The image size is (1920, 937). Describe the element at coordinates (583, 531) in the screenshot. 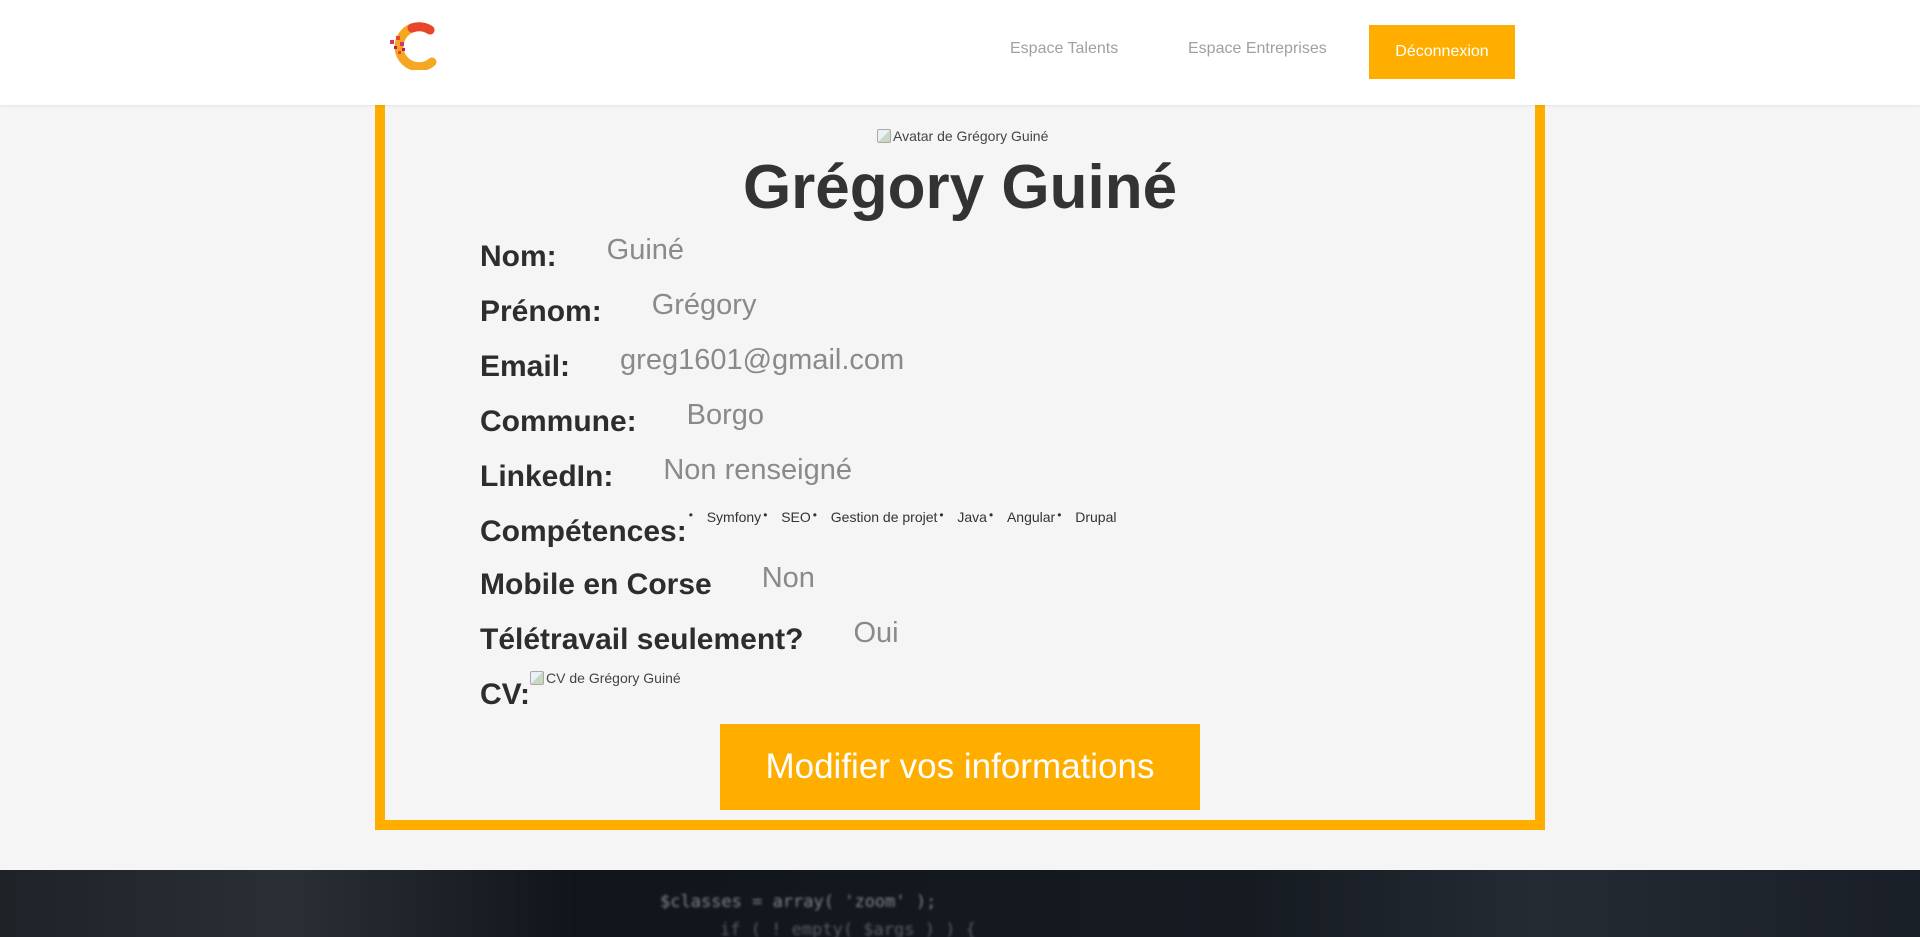

I see `field-label: Compétences:` at that location.